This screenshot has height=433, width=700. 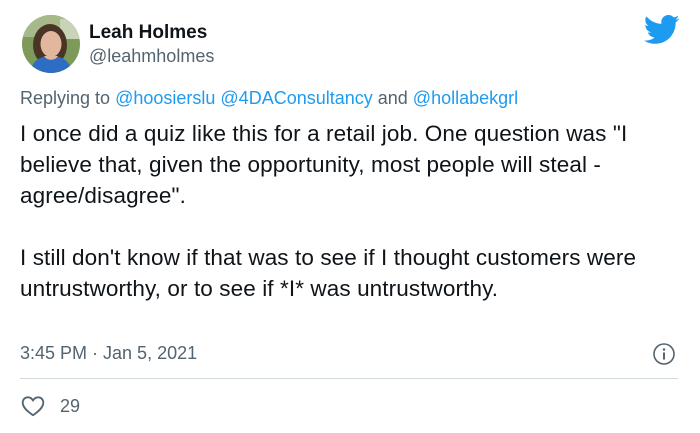 What do you see at coordinates (50, 406) in the screenshot?
I see `like-button: 29` at bounding box center [50, 406].